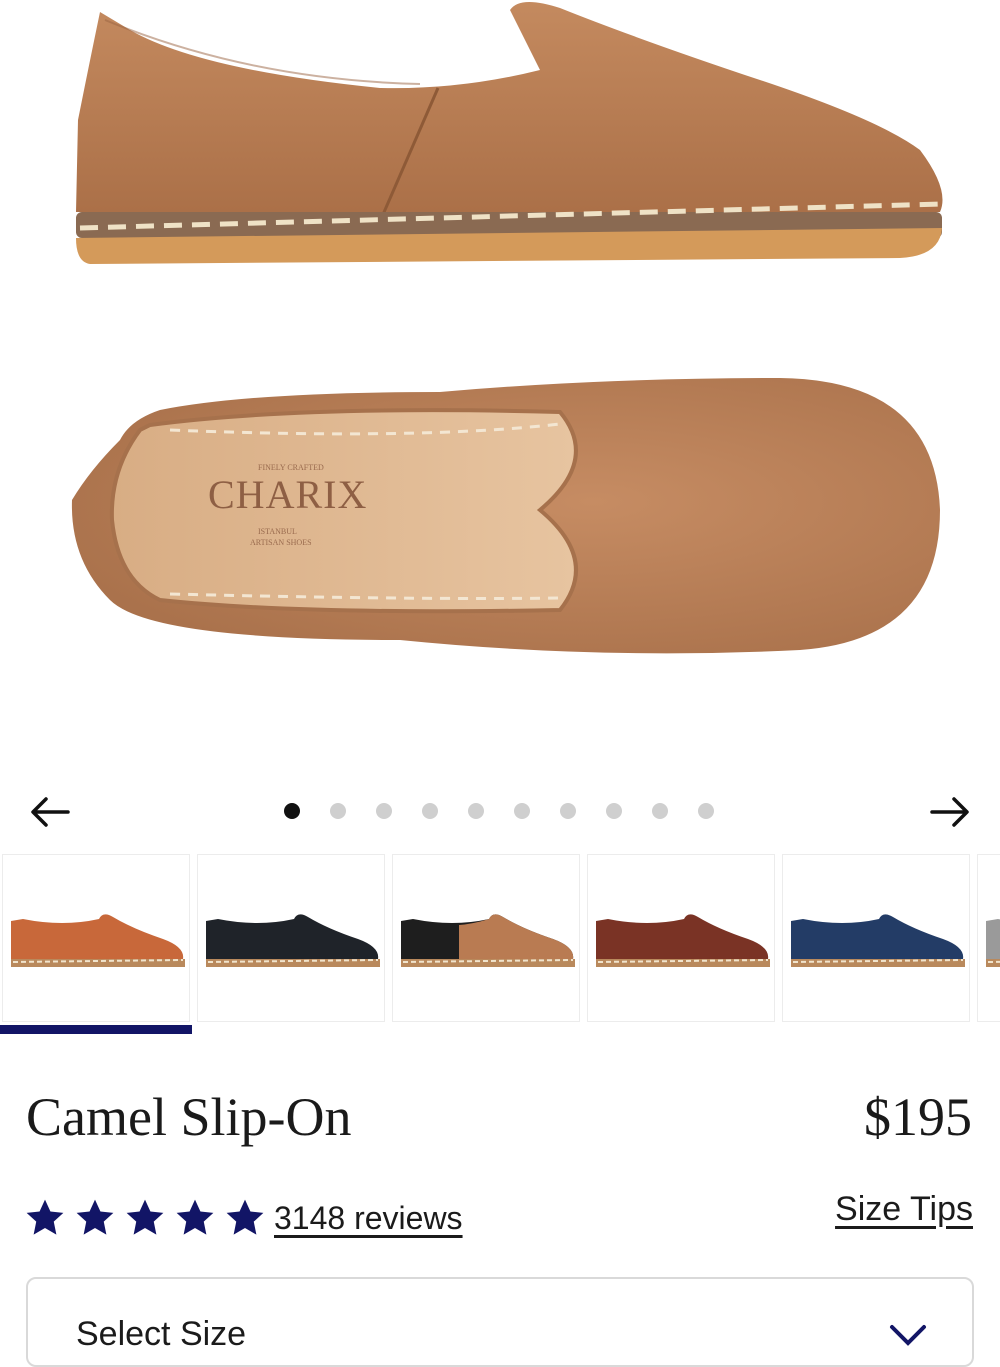 The image size is (1000, 1367). I want to click on color-thumbnail-navy-shoe, so click(876, 938).